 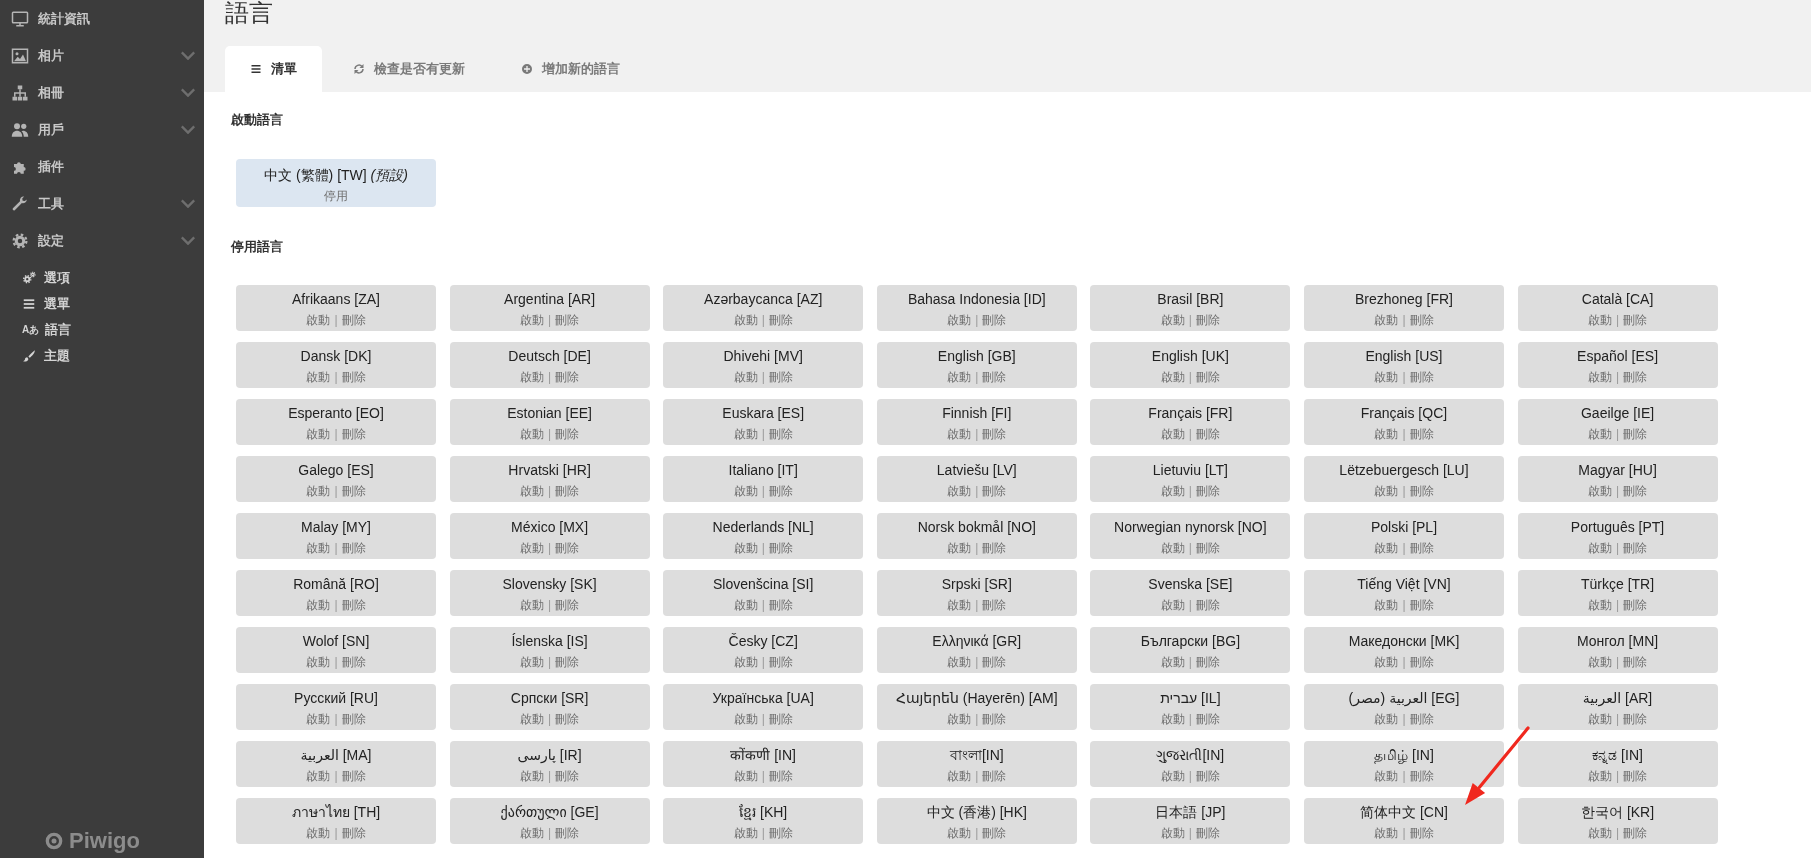 What do you see at coordinates (409, 69) in the screenshot?
I see `tab: 檢查是否有更新` at bounding box center [409, 69].